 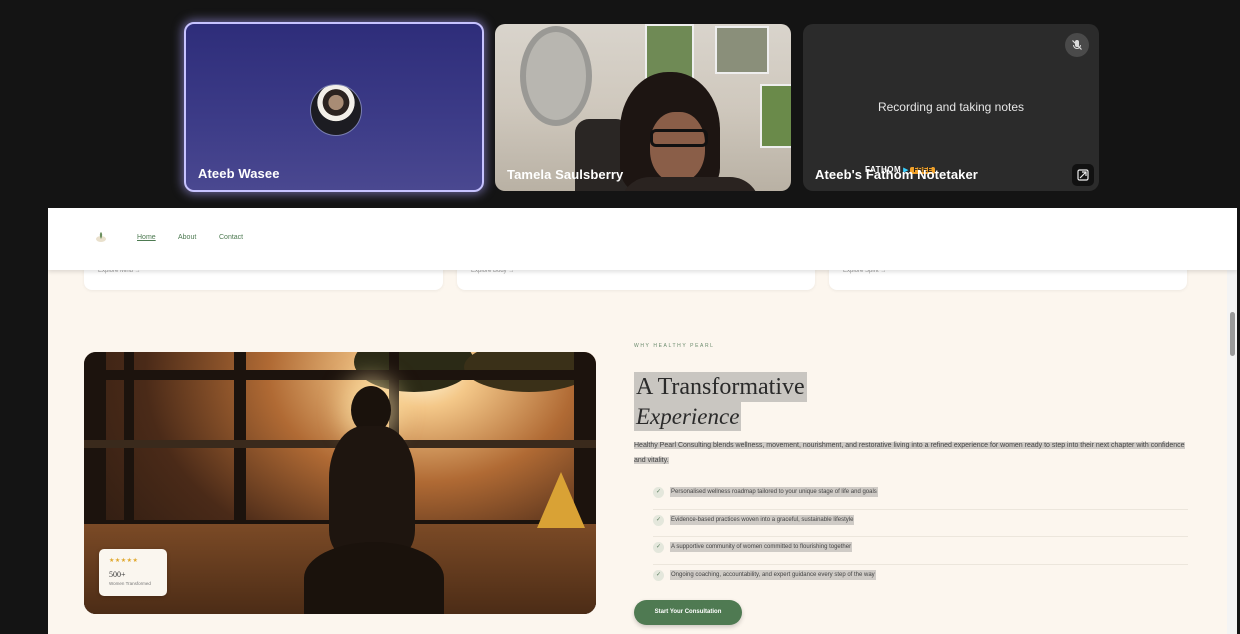 I want to click on pip-icon, so click(x=1083, y=175).